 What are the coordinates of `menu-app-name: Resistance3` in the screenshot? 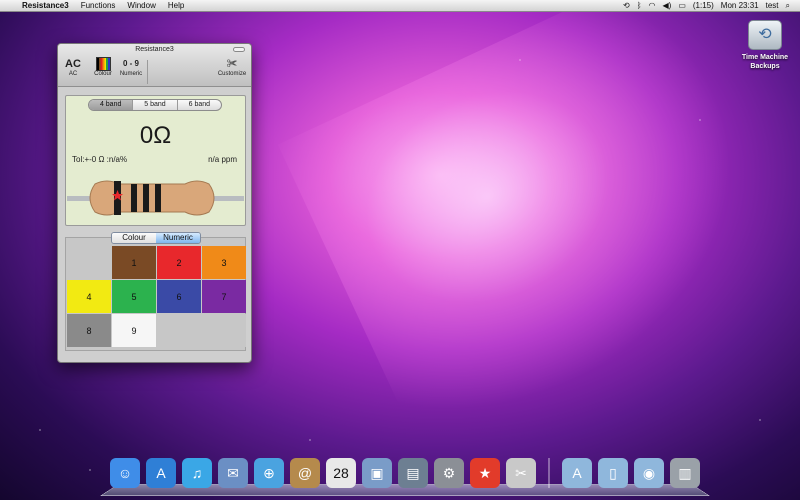 It's located at (45, 5).